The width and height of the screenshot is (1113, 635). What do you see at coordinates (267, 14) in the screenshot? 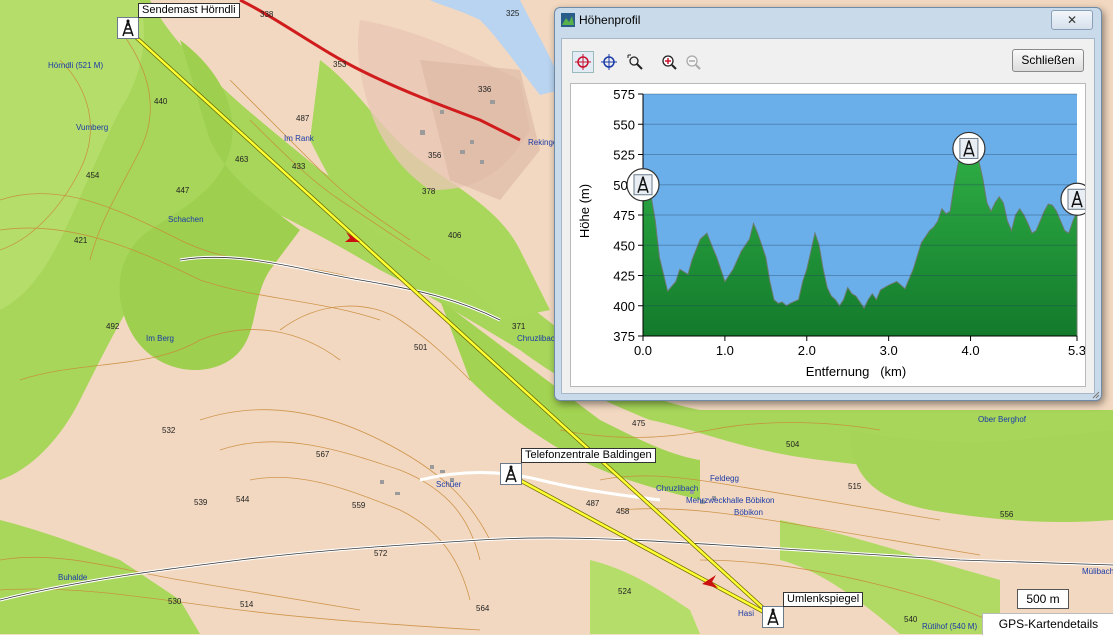
I see `elevation-label: 338` at bounding box center [267, 14].